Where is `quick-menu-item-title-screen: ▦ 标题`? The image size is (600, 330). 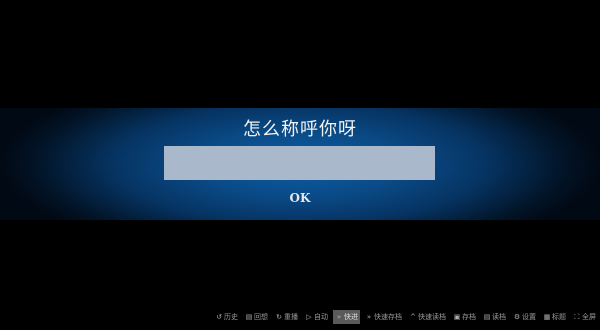 quick-menu-item-title-screen: ▦ 标题 is located at coordinates (554, 317).